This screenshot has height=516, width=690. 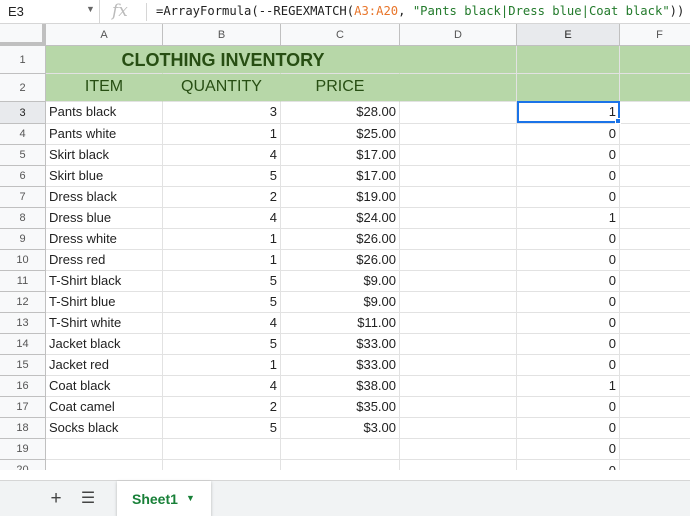 What do you see at coordinates (222, 365) in the screenshot?
I see `cell-b15: 1` at bounding box center [222, 365].